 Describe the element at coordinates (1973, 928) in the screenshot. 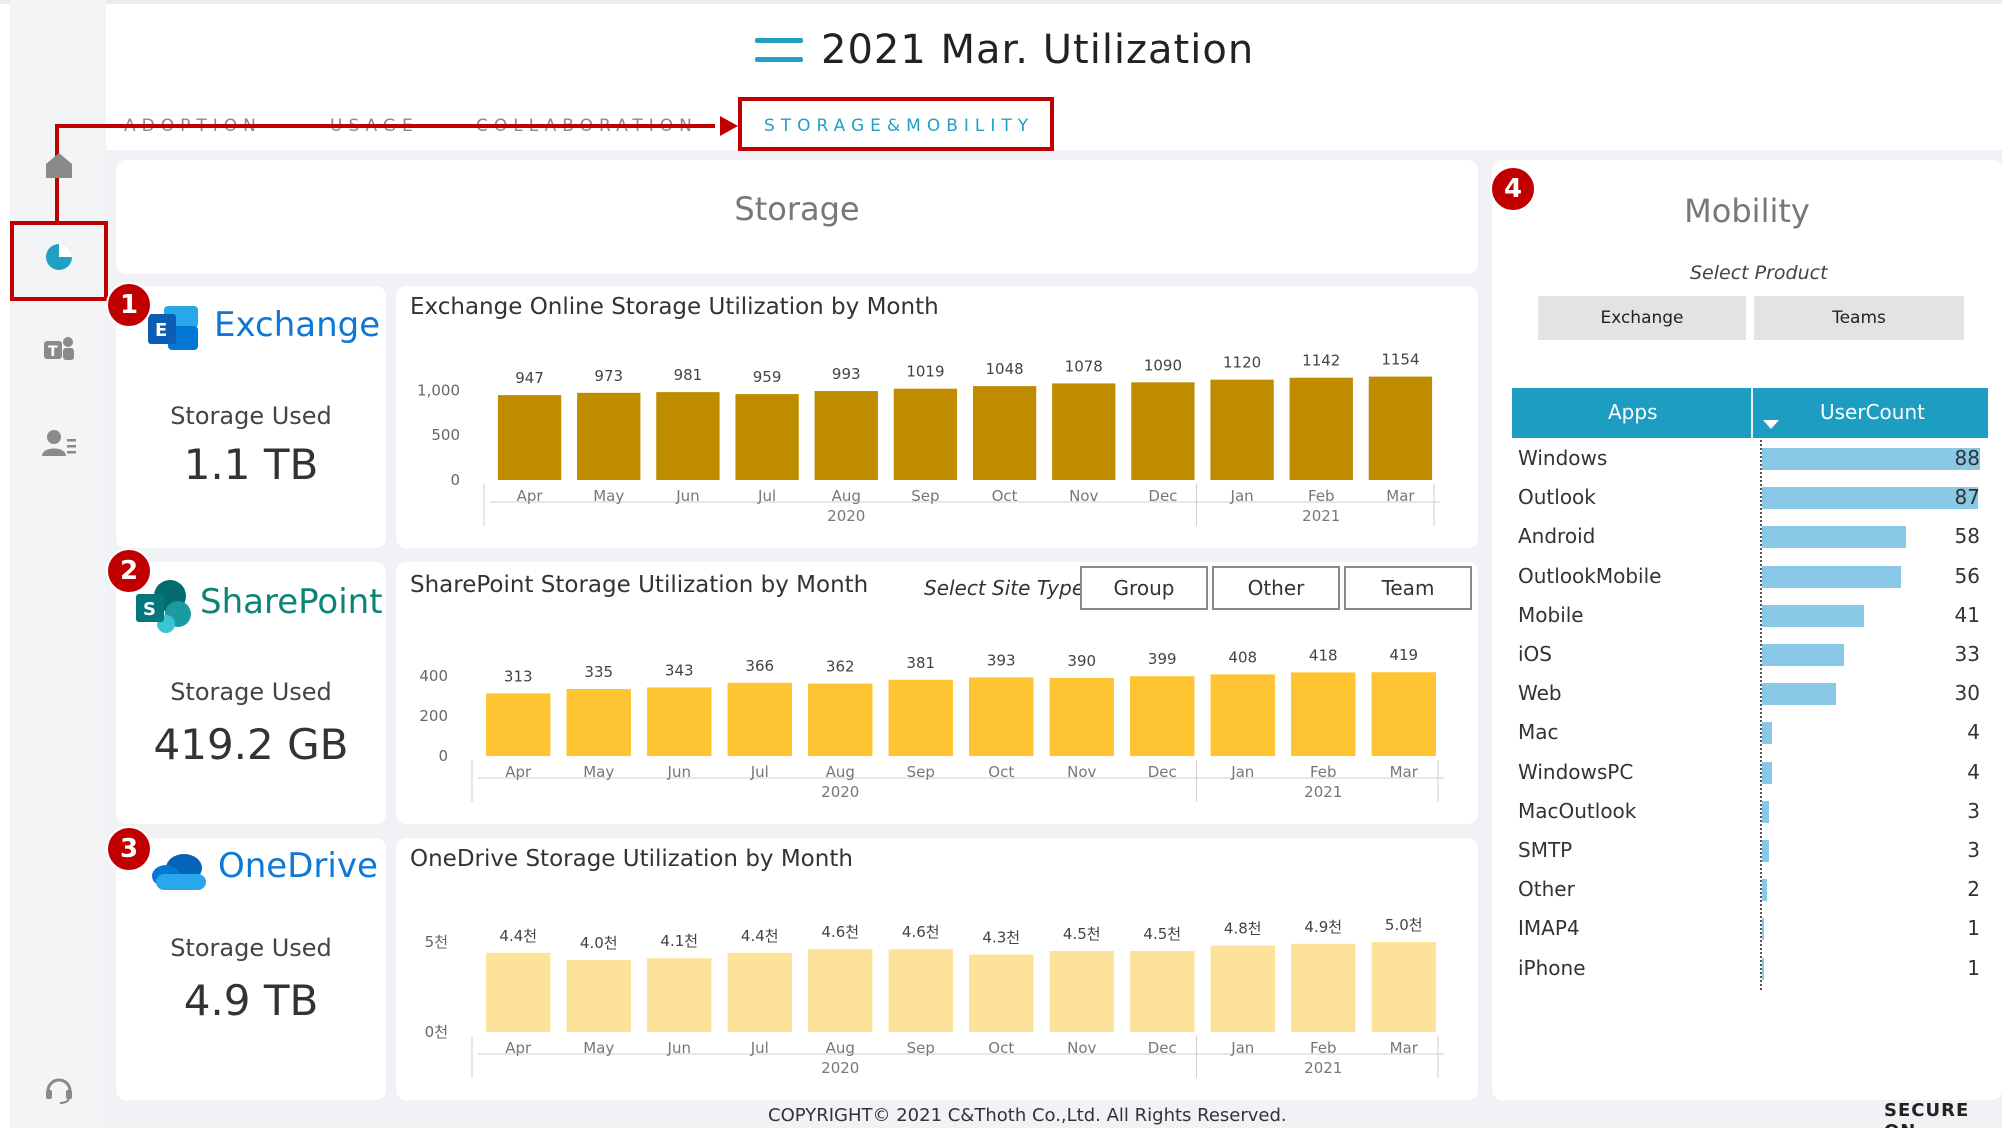

I see `user-count-cell: 1` at that location.